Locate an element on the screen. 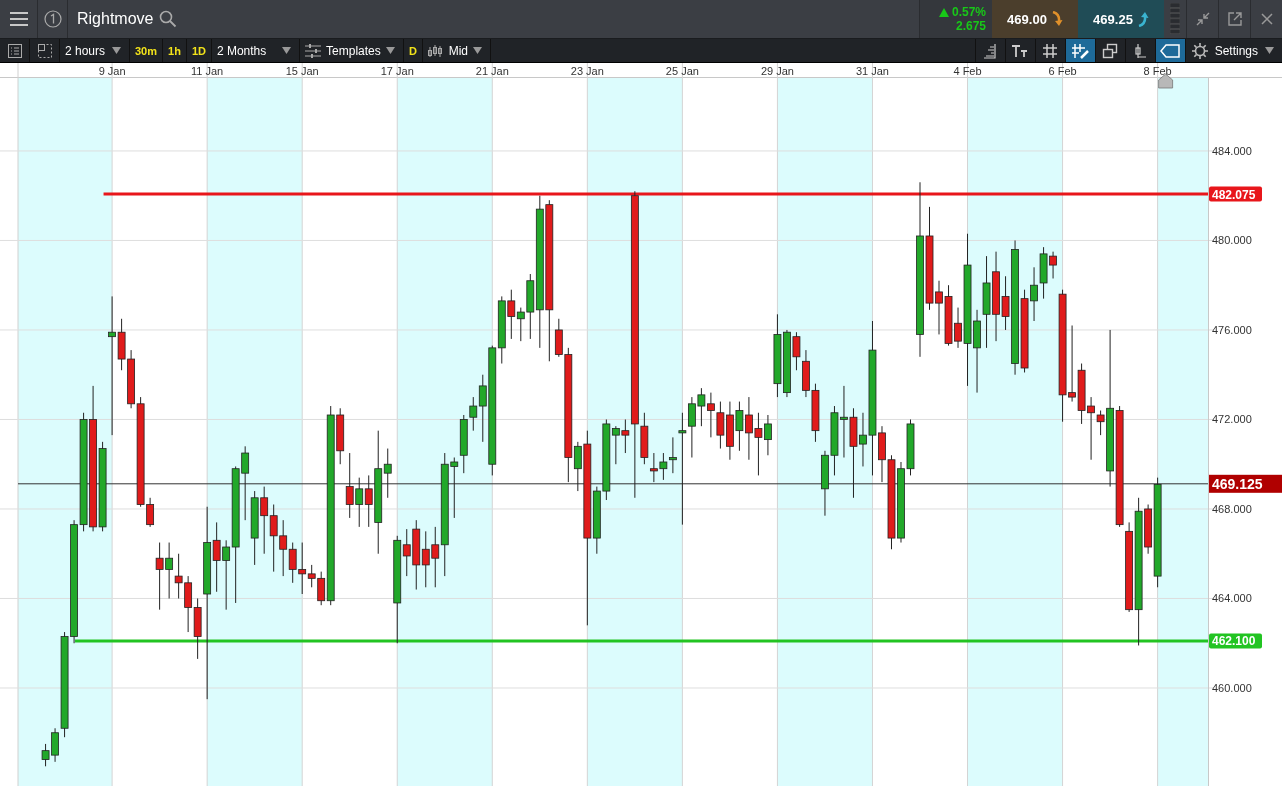  y-axis-tick-label: 468.000 is located at coordinates (1232, 509).